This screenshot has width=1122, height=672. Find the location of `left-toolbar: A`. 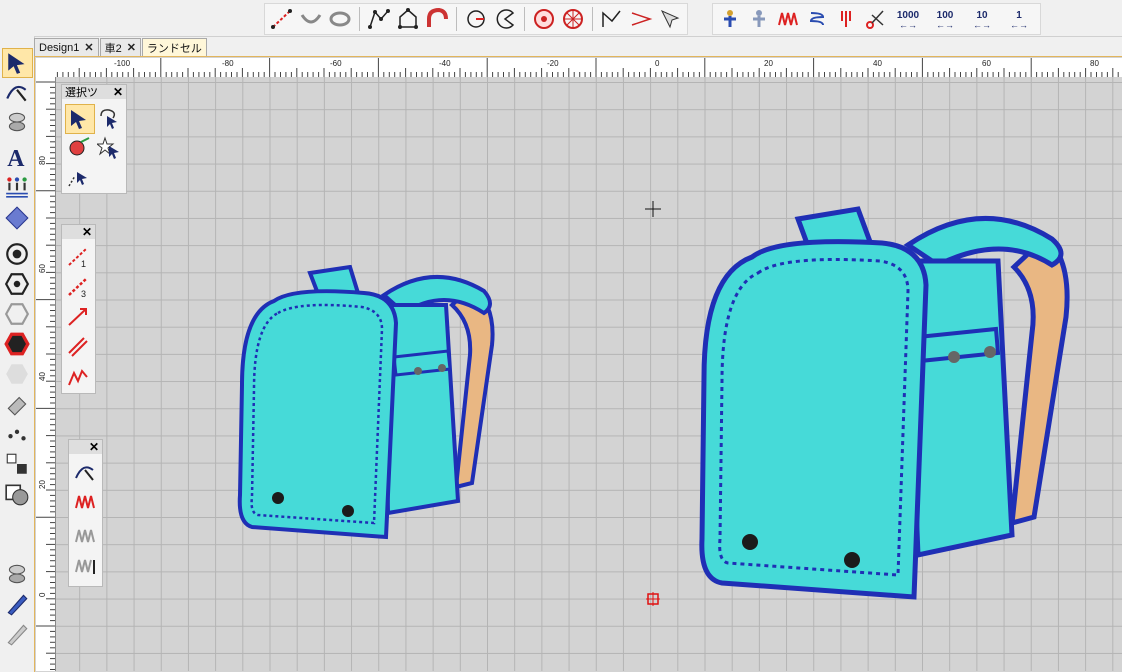

left-toolbar: A is located at coordinates (17, 353).